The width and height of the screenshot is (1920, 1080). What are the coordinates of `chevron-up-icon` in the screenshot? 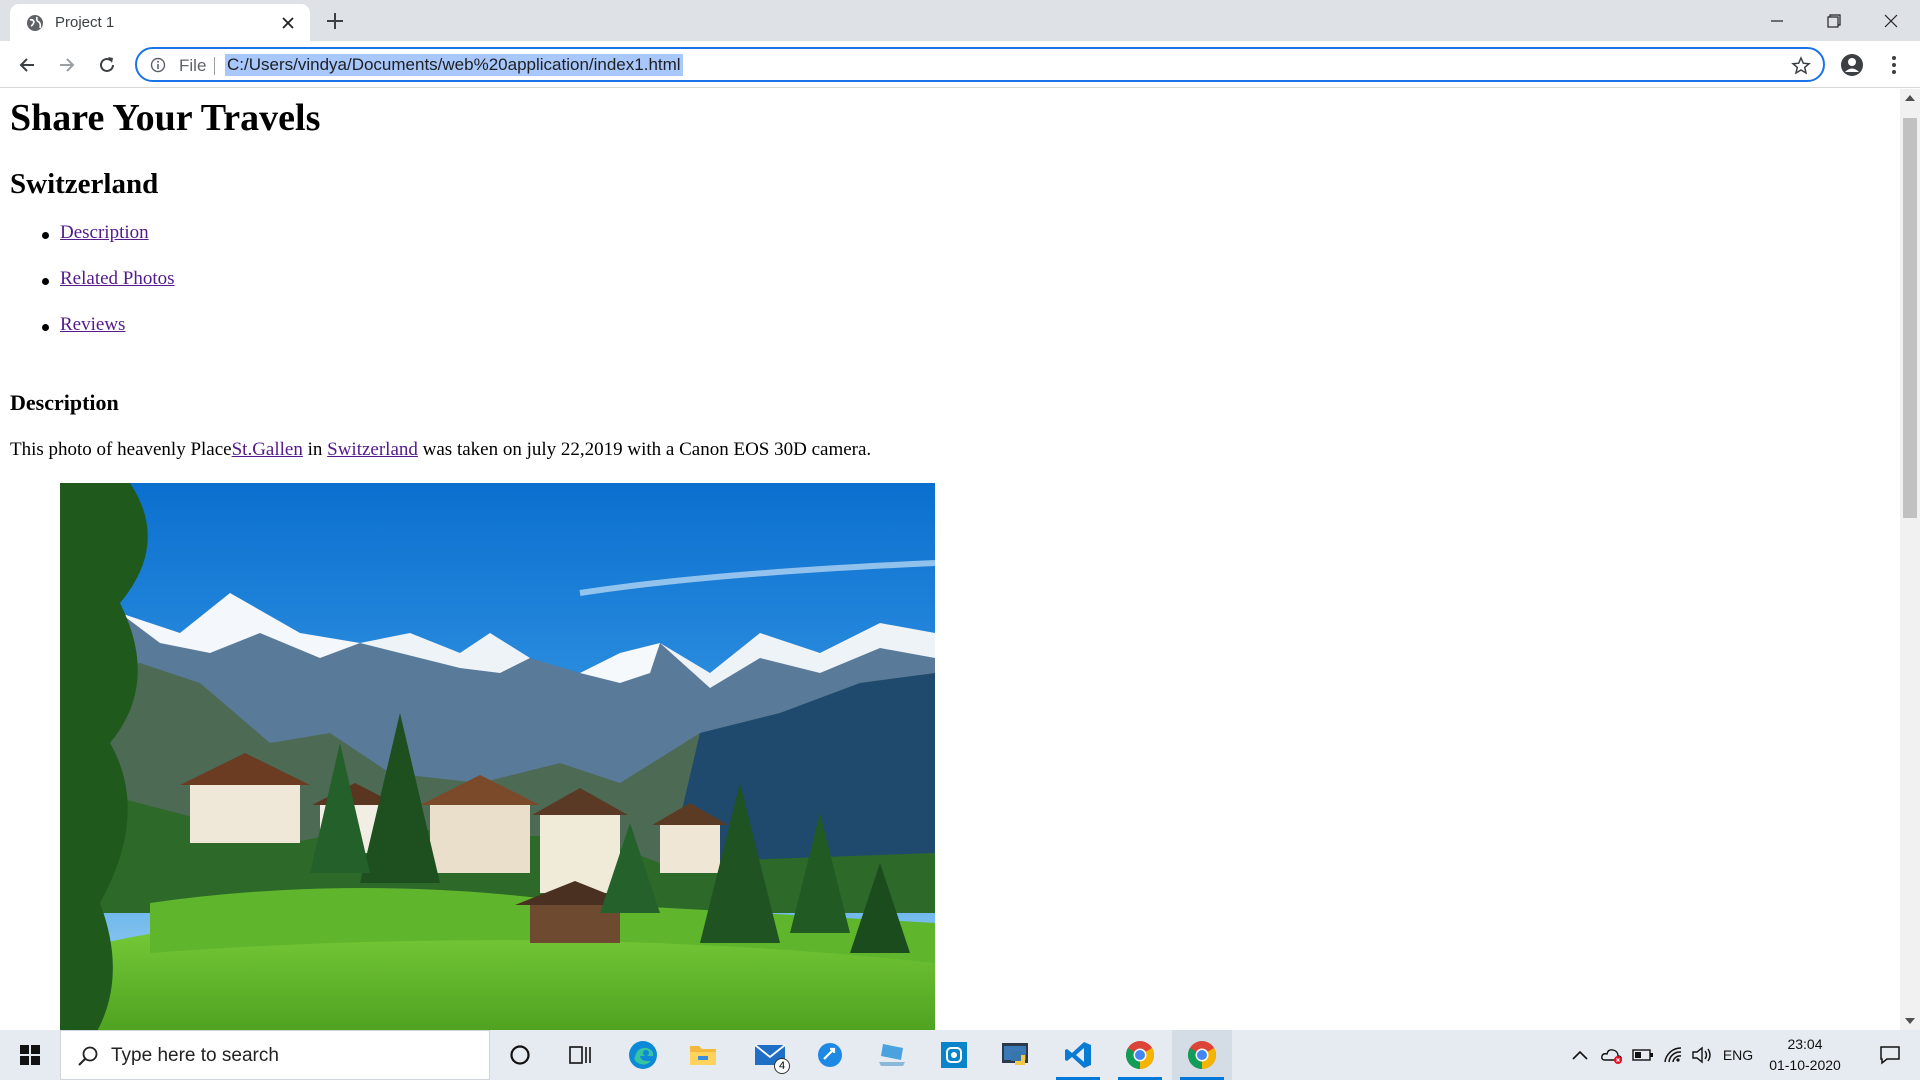 It's located at (1580, 1055).